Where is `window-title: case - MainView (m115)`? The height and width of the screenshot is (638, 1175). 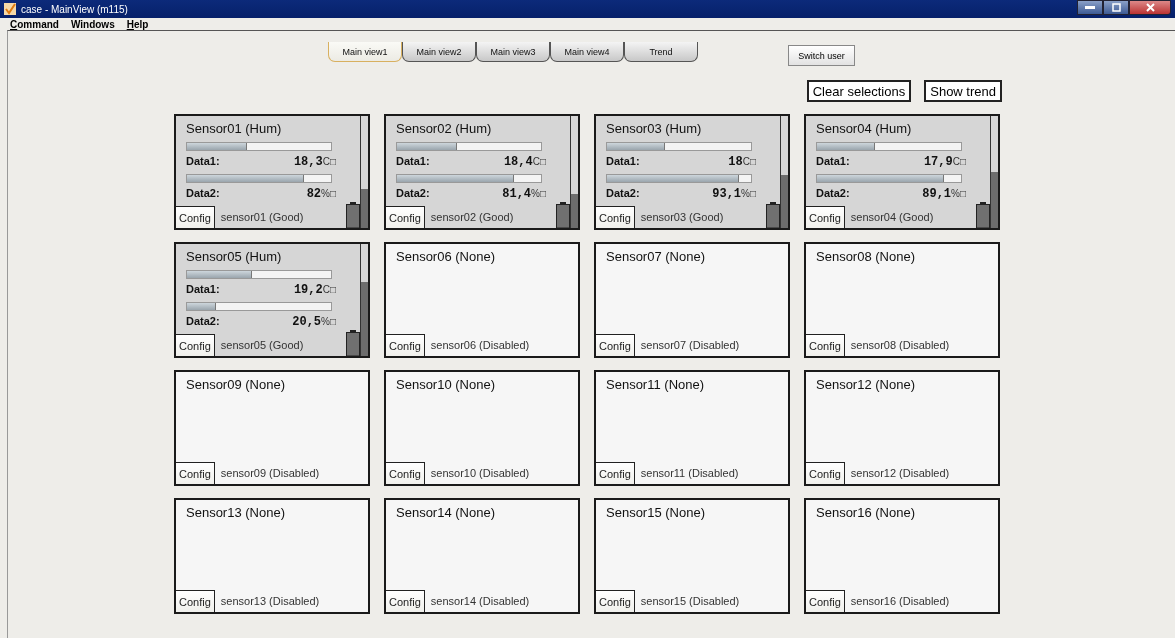
window-title: case - MainView (m115) is located at coordinates (74, 9).